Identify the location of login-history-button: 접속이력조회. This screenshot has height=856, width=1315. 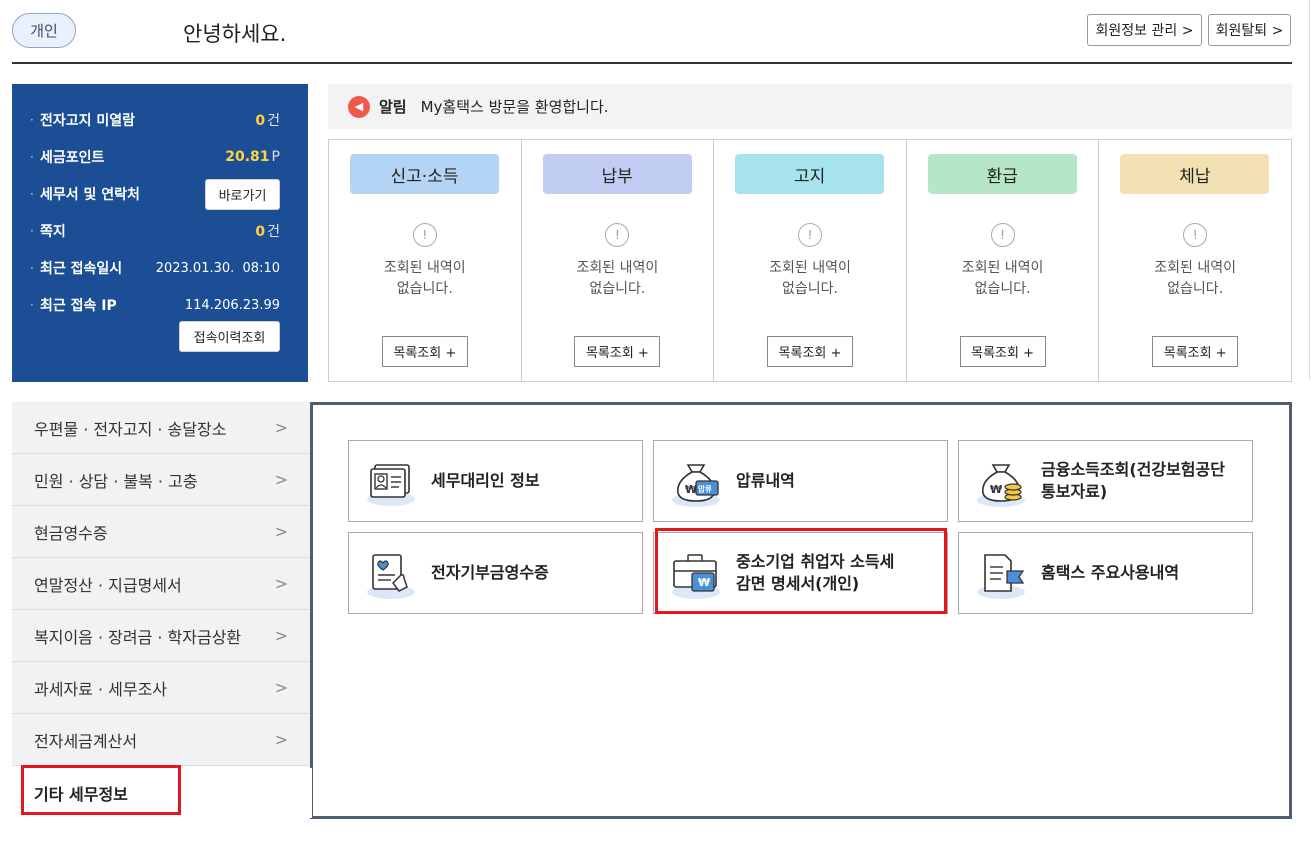
(229, 336).